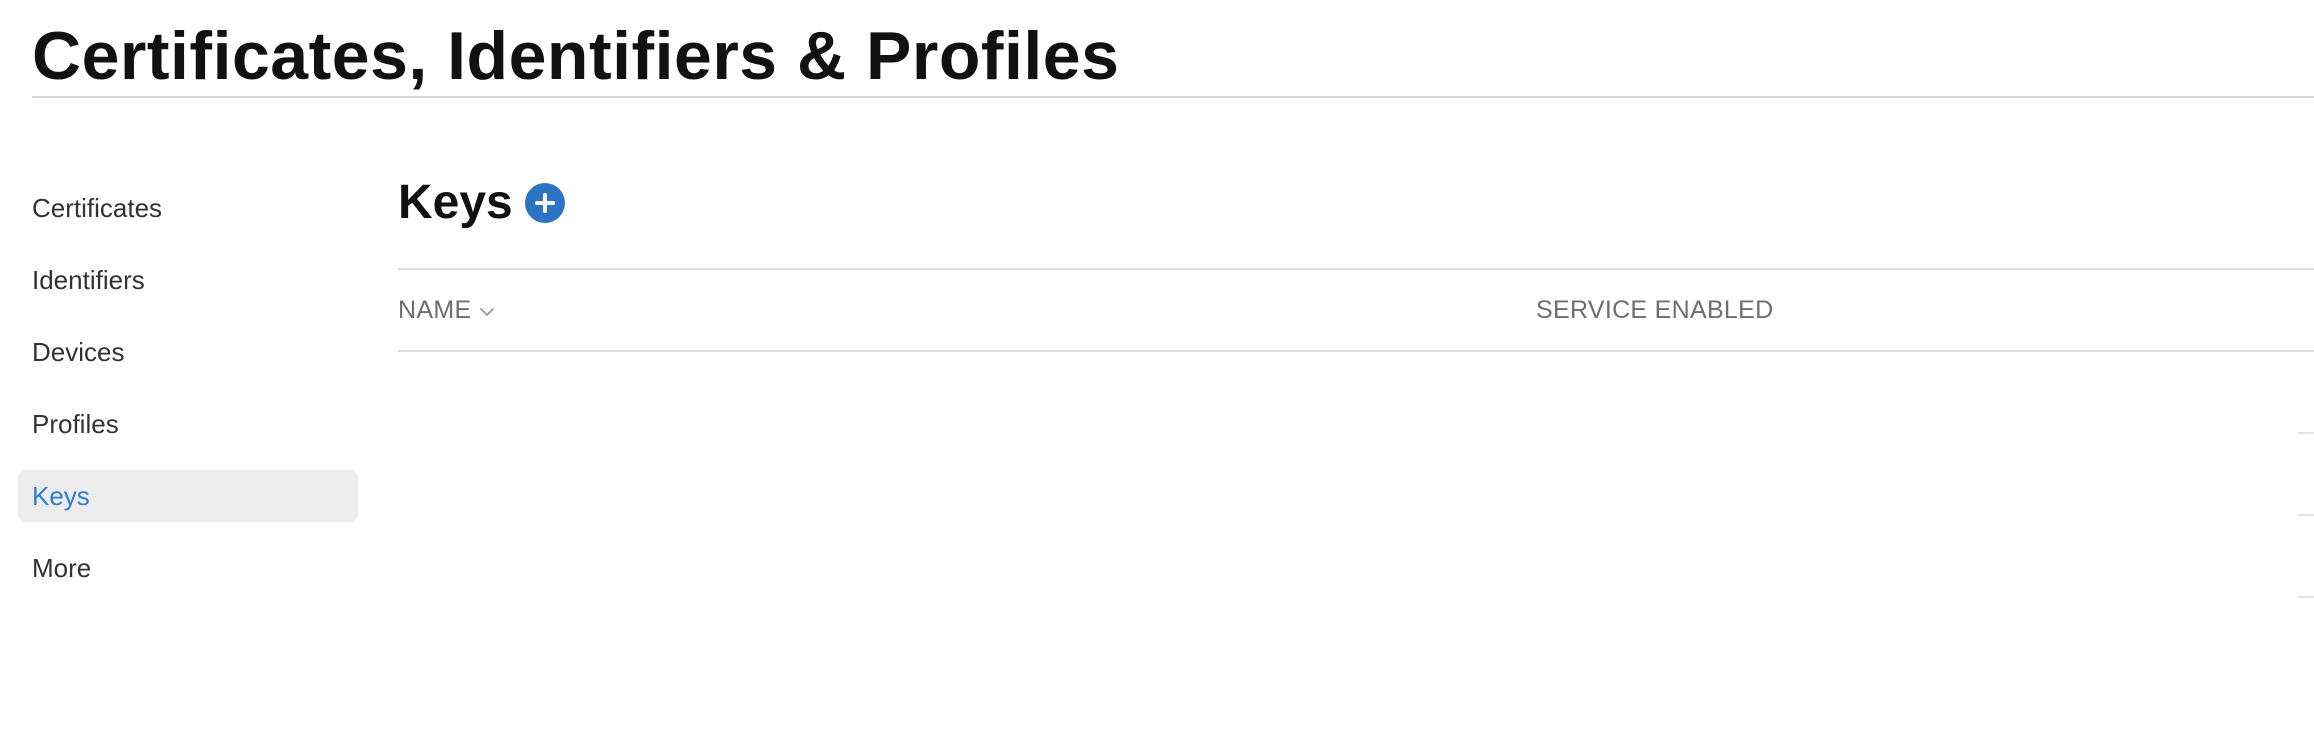  Describe the element at coordinates (188, 208) in the screenshot. I see `sidebar-item-certificates: Certificates` at that location.